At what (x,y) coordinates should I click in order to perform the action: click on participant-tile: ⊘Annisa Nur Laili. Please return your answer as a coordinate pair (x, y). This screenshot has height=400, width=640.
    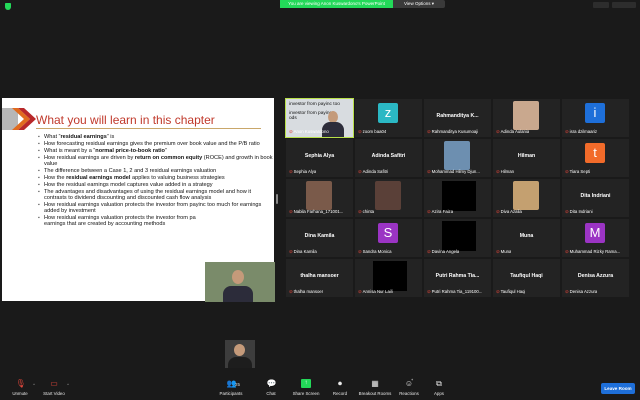
    Looking at the image, I should click on (388, 278).